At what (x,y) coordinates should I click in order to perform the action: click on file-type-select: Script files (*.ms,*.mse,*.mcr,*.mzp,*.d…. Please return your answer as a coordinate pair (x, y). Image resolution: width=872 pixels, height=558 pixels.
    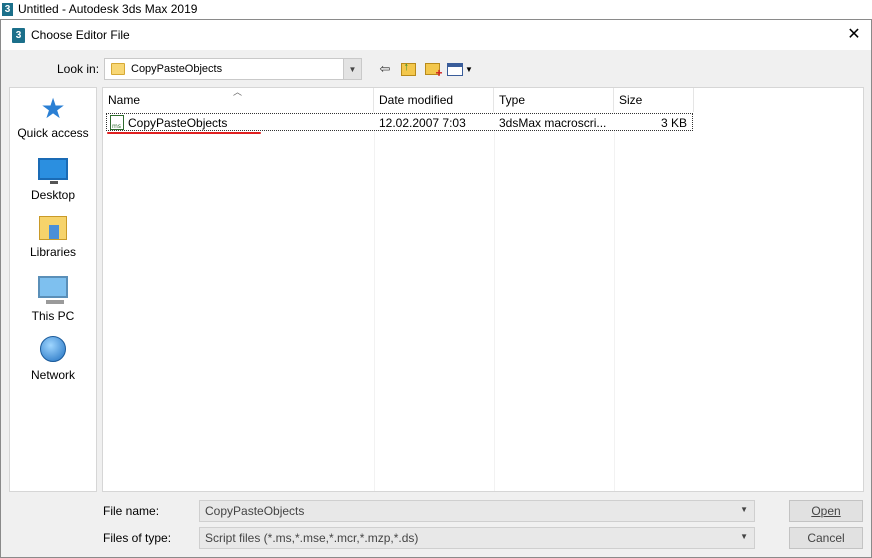
    Looking at the image, I should click on (477, 538).